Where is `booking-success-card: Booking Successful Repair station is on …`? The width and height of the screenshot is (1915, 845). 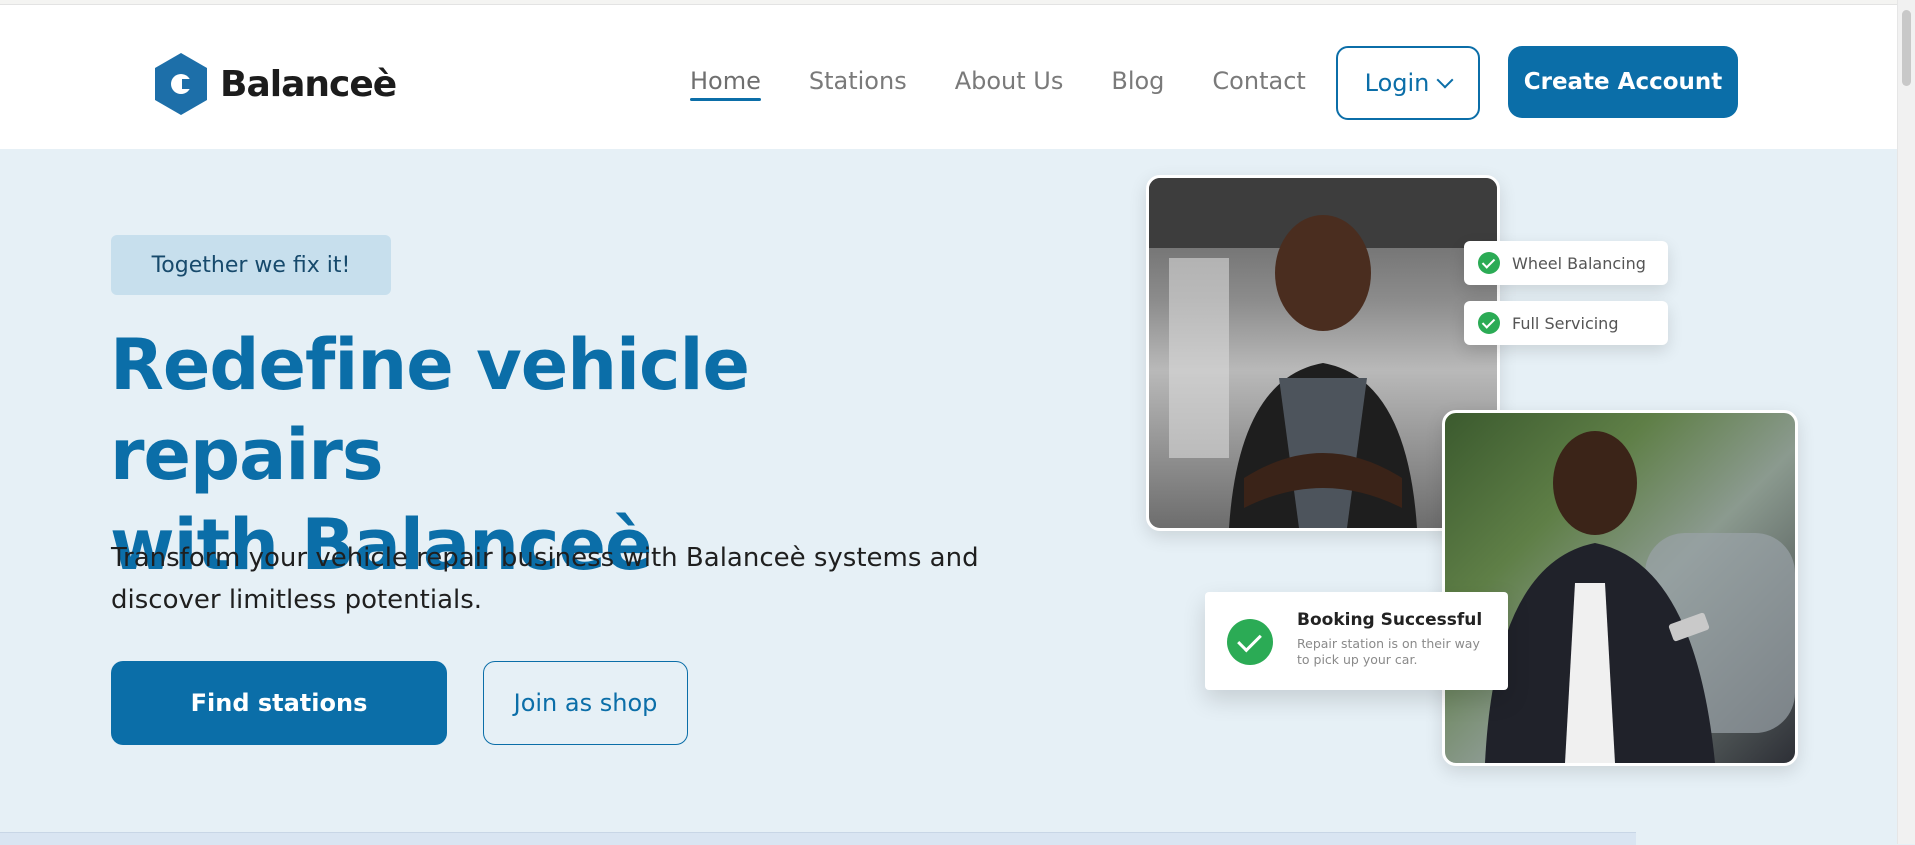
booking-success-card: Booking Successful Repair station is on … is located at coordinates (1356, 641).